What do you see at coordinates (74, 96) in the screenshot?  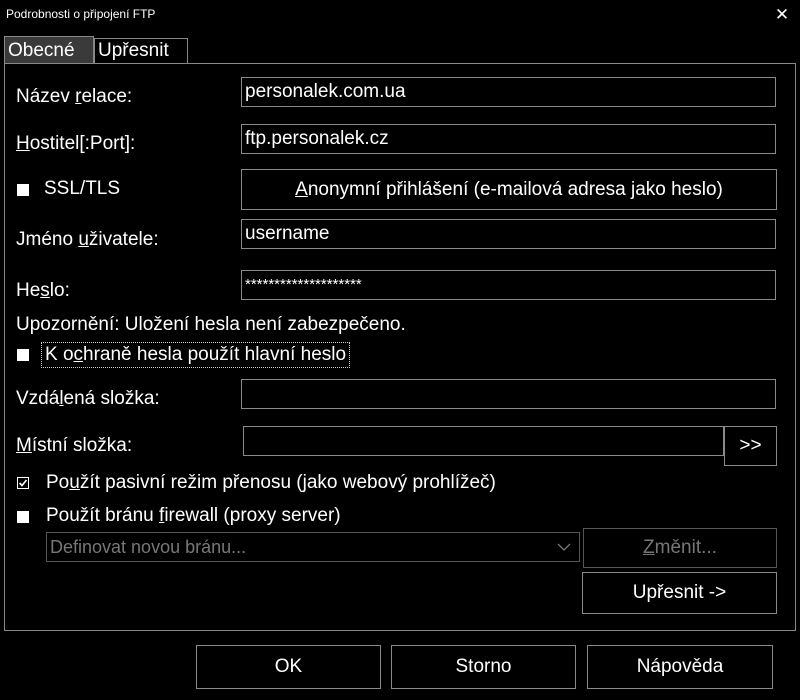 I see `session-name-label: Název relace:` at bounding box center [74, 96].